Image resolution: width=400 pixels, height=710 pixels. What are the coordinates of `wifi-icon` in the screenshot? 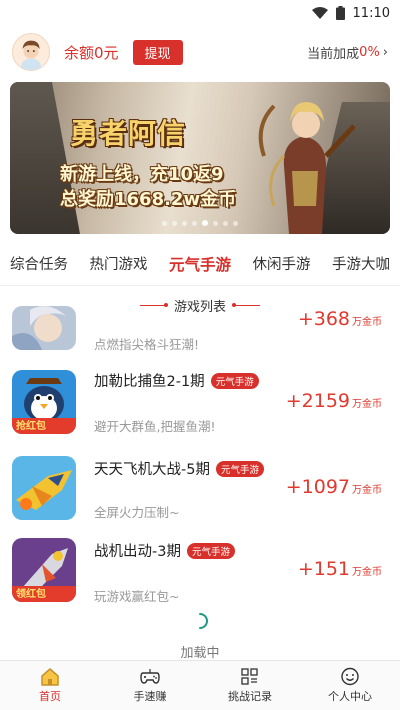 It's located at (319, 13).